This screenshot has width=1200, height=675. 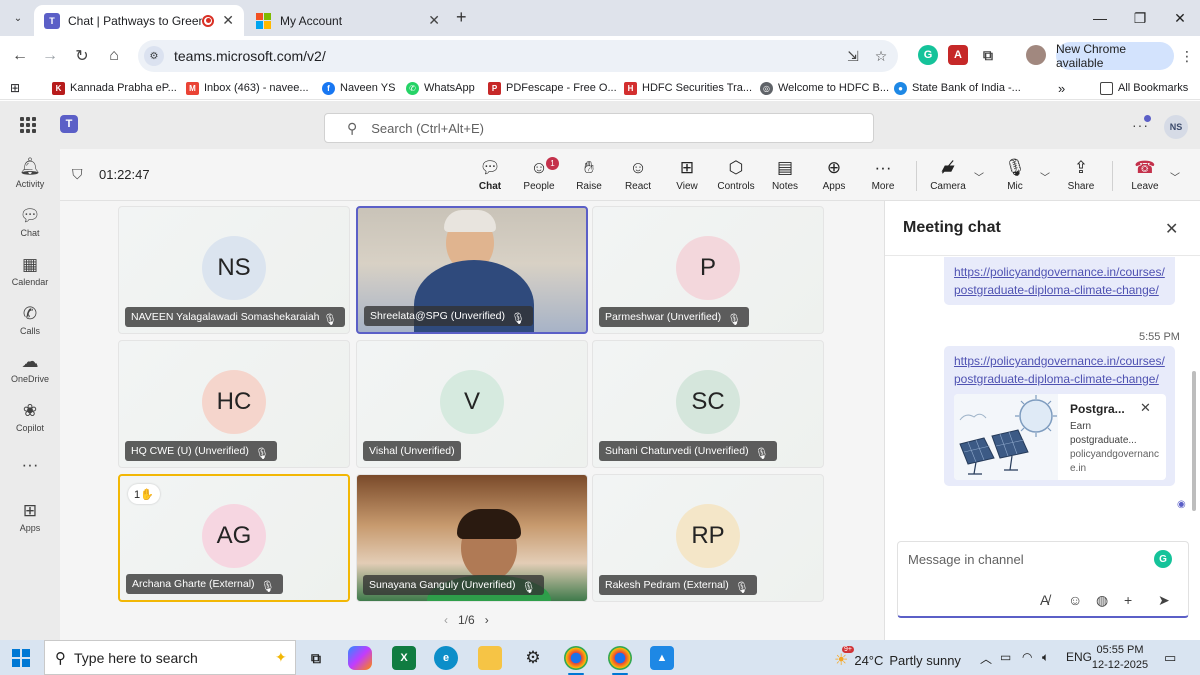 What do you see at coordinates (472, 270) in the screenshot?
I see `participant-tile-video: Shreelata@SPG (Unverified) 🎙︎` at bounding box center [472, 270].